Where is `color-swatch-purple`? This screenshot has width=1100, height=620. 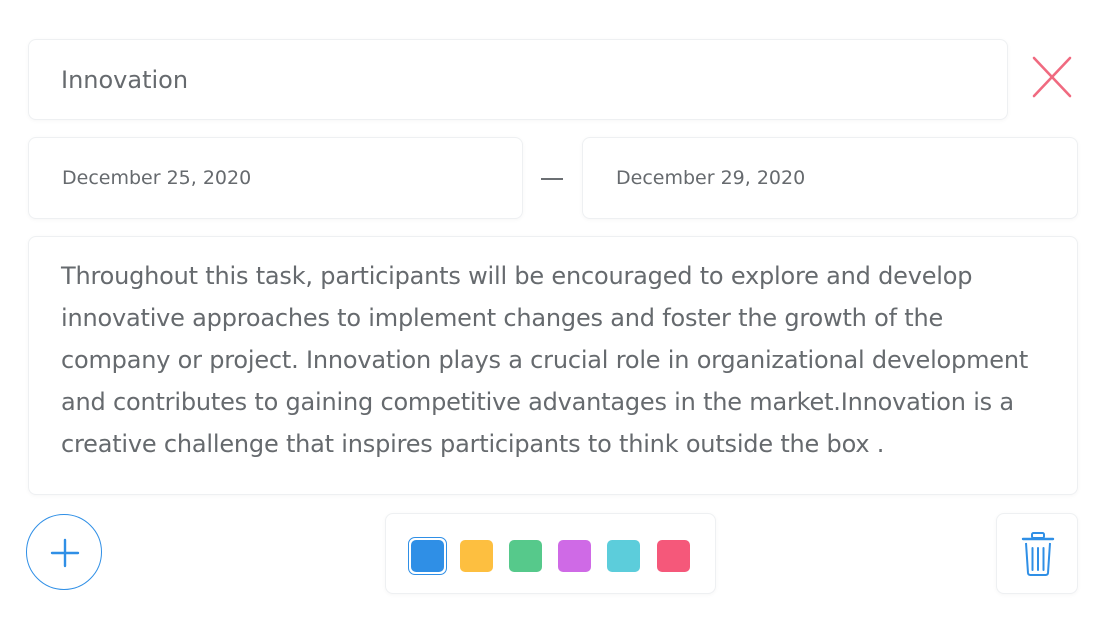 color-swatch-purple is located at coordinates (574, 556).